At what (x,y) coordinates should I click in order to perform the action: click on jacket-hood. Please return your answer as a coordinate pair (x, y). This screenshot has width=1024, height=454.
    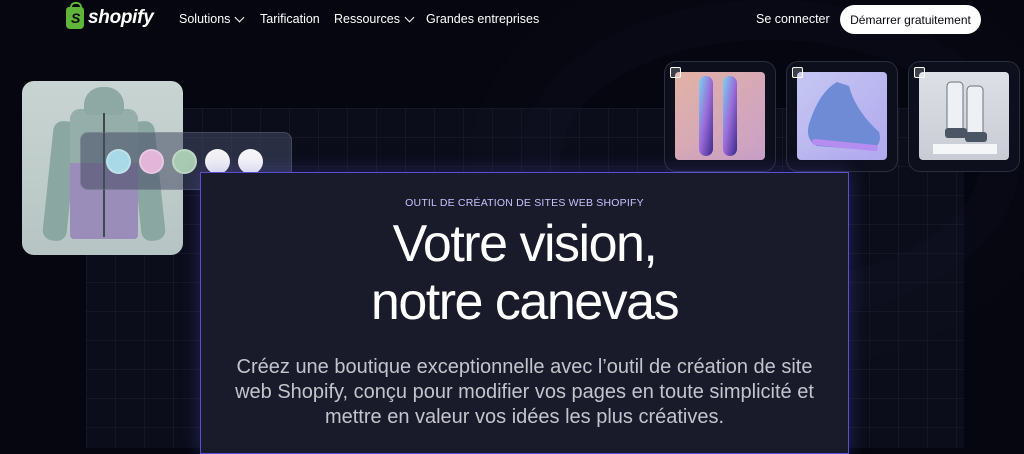
    Looking at the image, I should click on (104, 101).